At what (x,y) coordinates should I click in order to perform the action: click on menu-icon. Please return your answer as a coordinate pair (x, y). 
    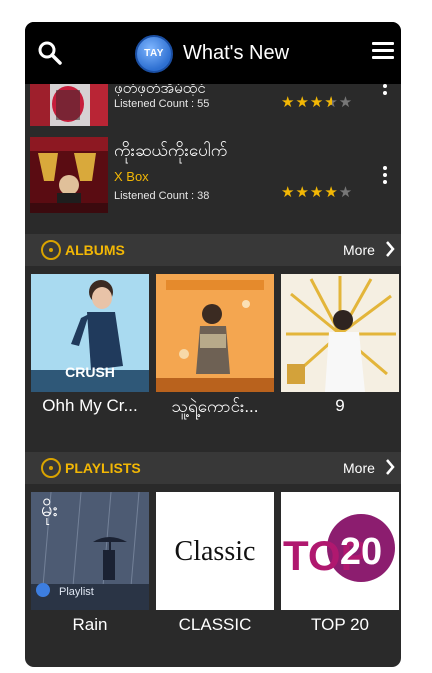
    Looking at the image, I should click on (383, 52).